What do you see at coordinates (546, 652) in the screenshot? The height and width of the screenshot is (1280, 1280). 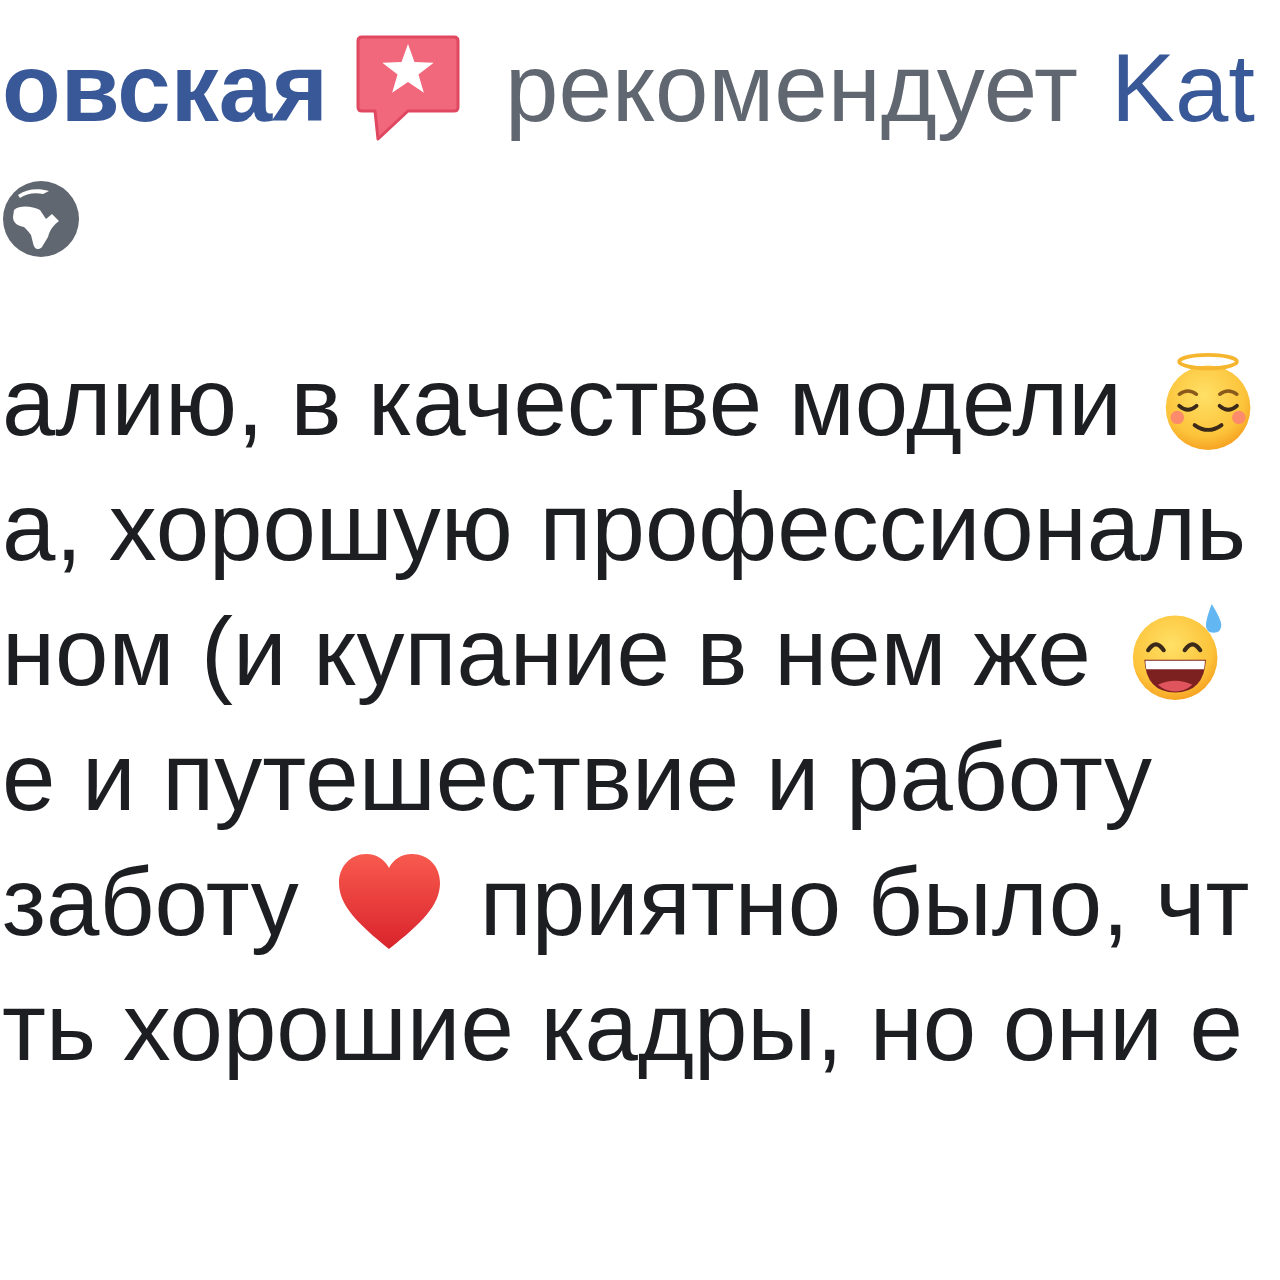 I see `post-text: ном (и купание в нем же` at bounding box center [546, 652].